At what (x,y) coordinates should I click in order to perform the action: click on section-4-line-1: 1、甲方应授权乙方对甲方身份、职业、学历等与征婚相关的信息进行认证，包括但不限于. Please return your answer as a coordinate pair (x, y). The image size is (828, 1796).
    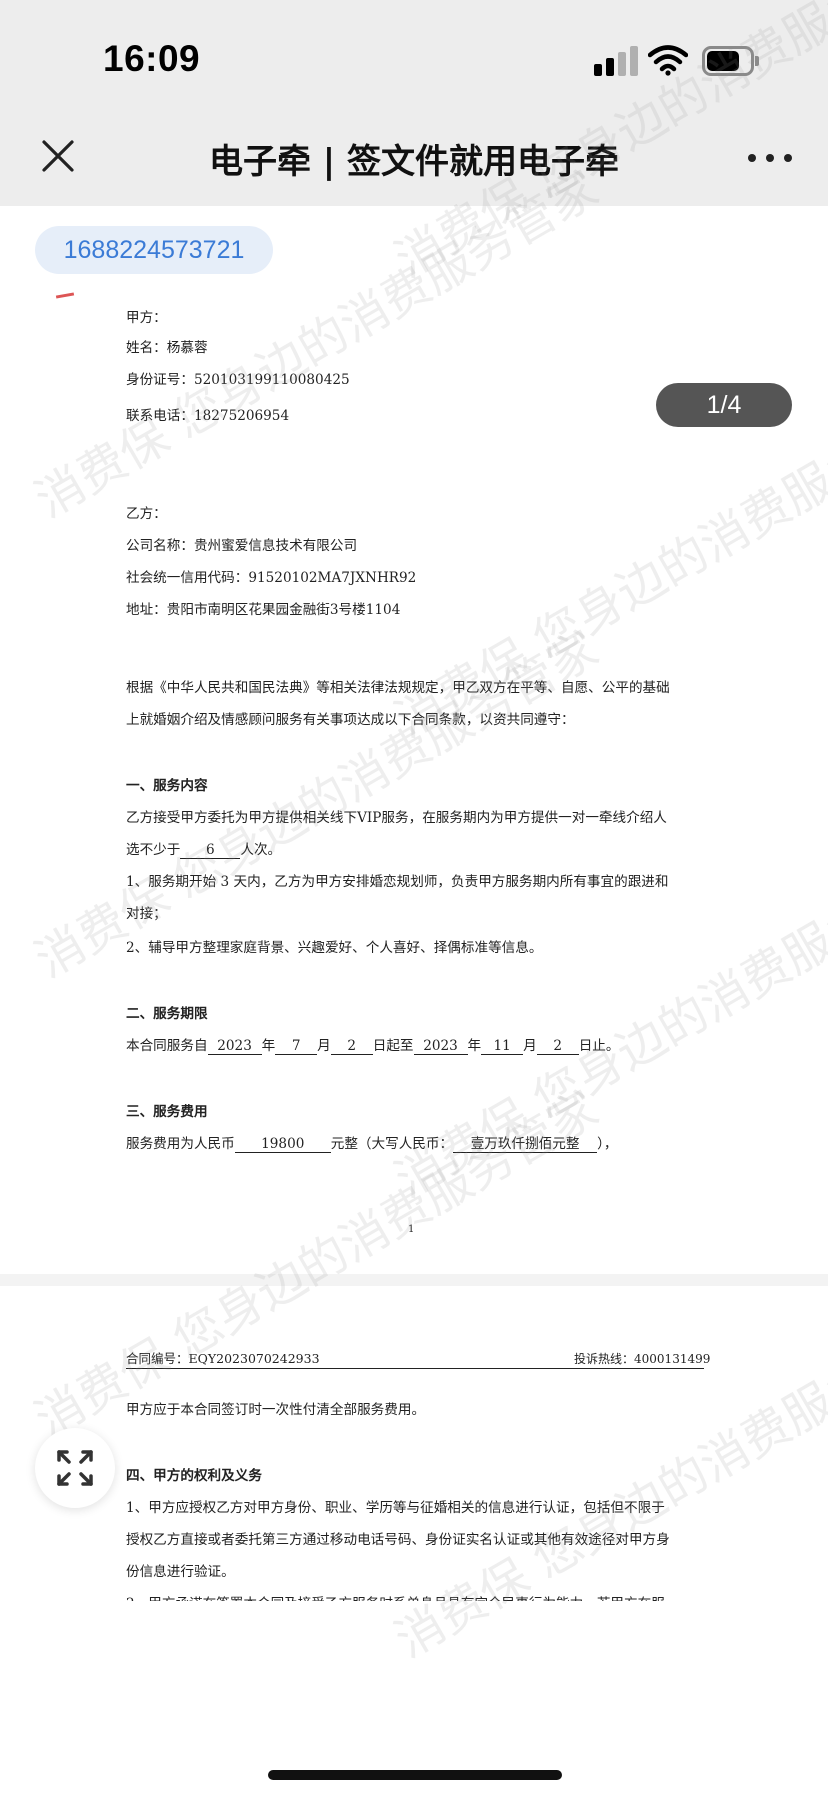
    Looking at the image, I should click on (395, 1508).